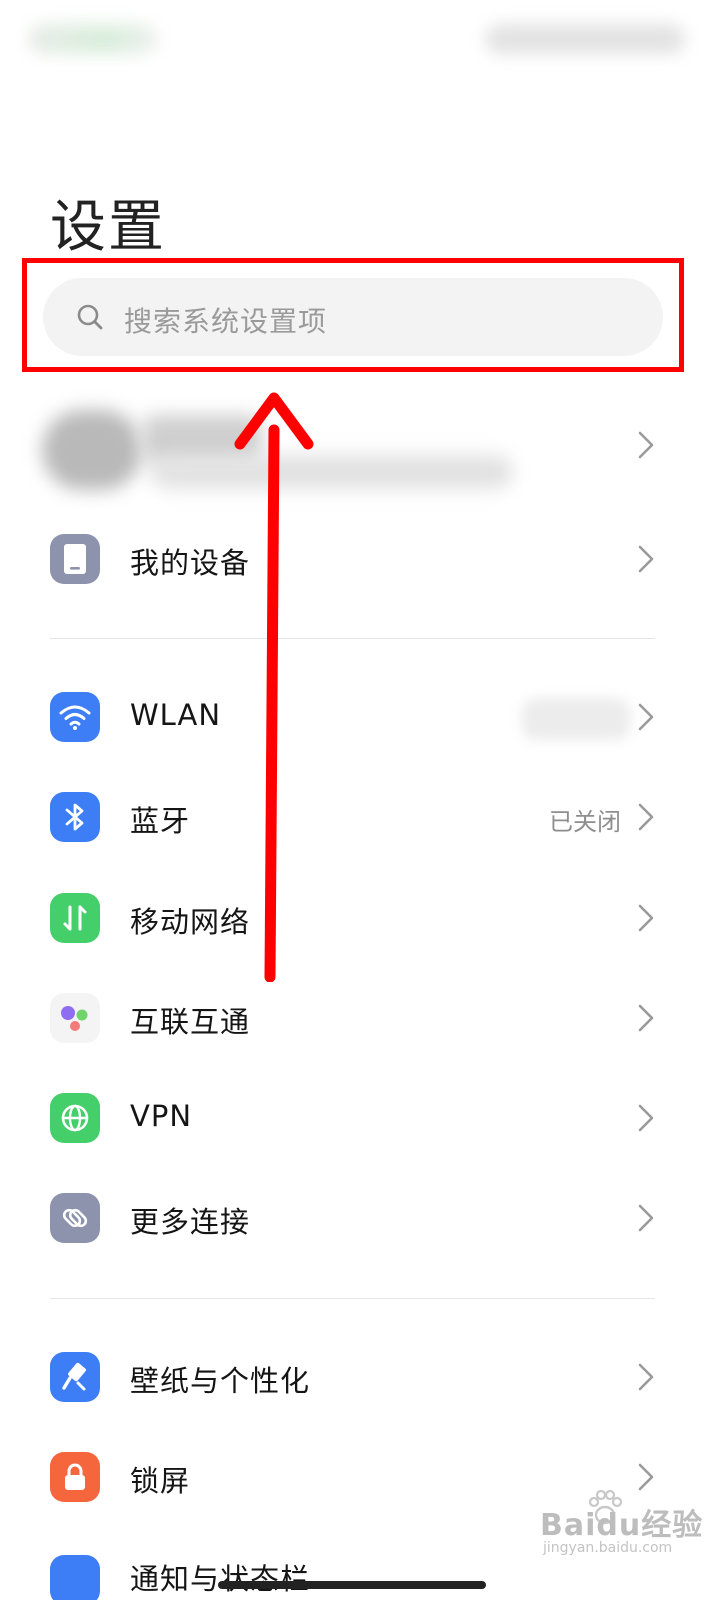  What do you see at coordinates (585, 822) in the screenshot?
I see `bluetooth-status: 已关闭` at bounding box center [585, 822].